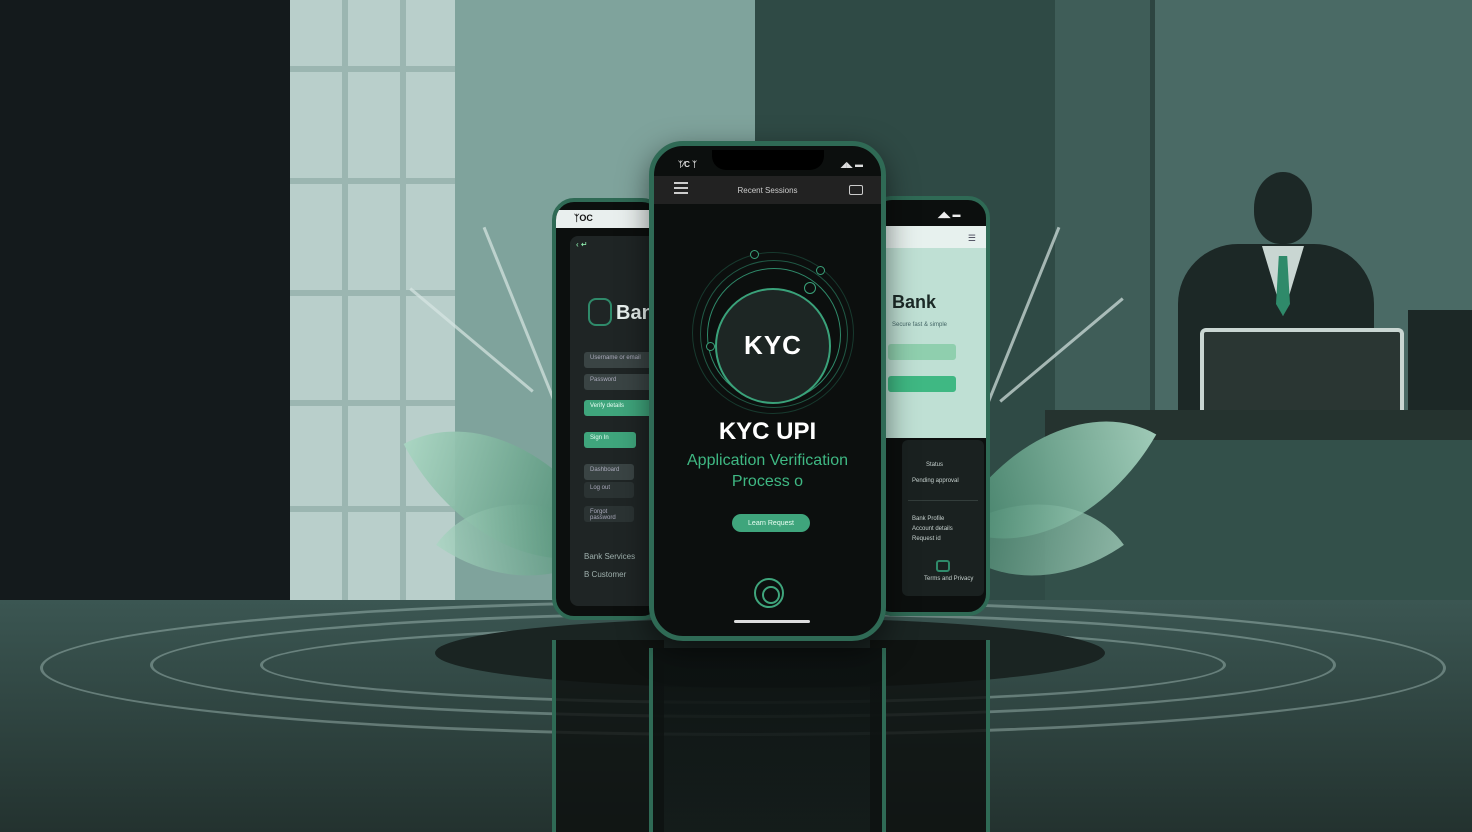 The height and width of the screenshot is (832, 1472). Describe the element at coordinates (610, 440) in the screenshot. I see `sign-in-button: Sign In` at that location.